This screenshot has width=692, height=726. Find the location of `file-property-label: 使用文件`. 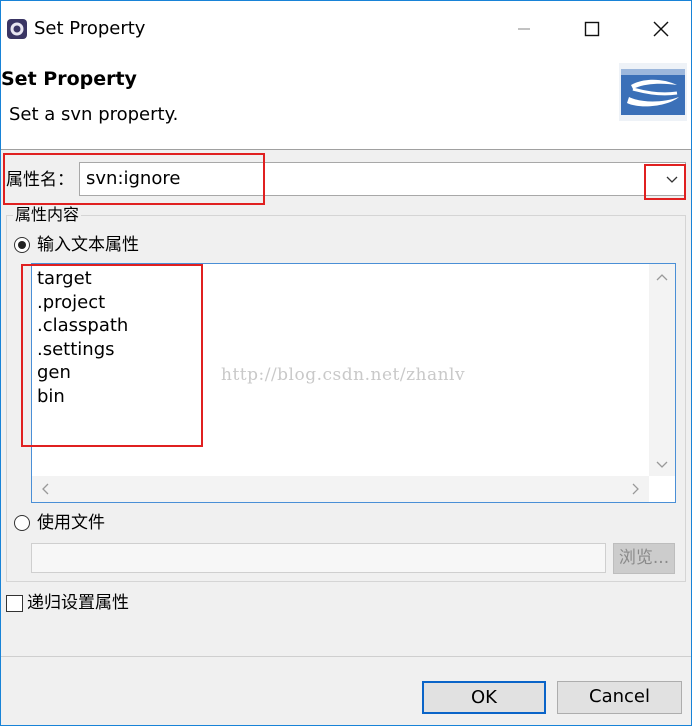

file-property-label: 使用文件 is located at coordinates (71, 523).